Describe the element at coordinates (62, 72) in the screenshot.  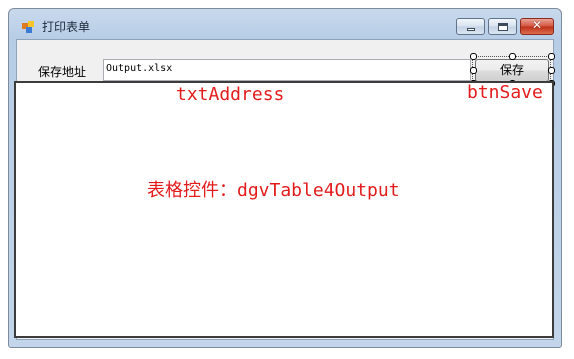
I see `address-label: 保存地址` at that location.